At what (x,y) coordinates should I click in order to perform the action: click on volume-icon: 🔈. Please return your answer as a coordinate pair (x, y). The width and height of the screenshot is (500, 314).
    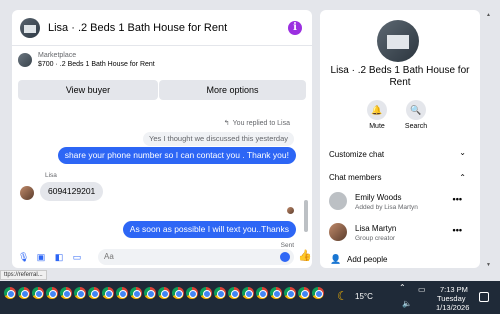
    Looking at the image, I should click on (407, 303).